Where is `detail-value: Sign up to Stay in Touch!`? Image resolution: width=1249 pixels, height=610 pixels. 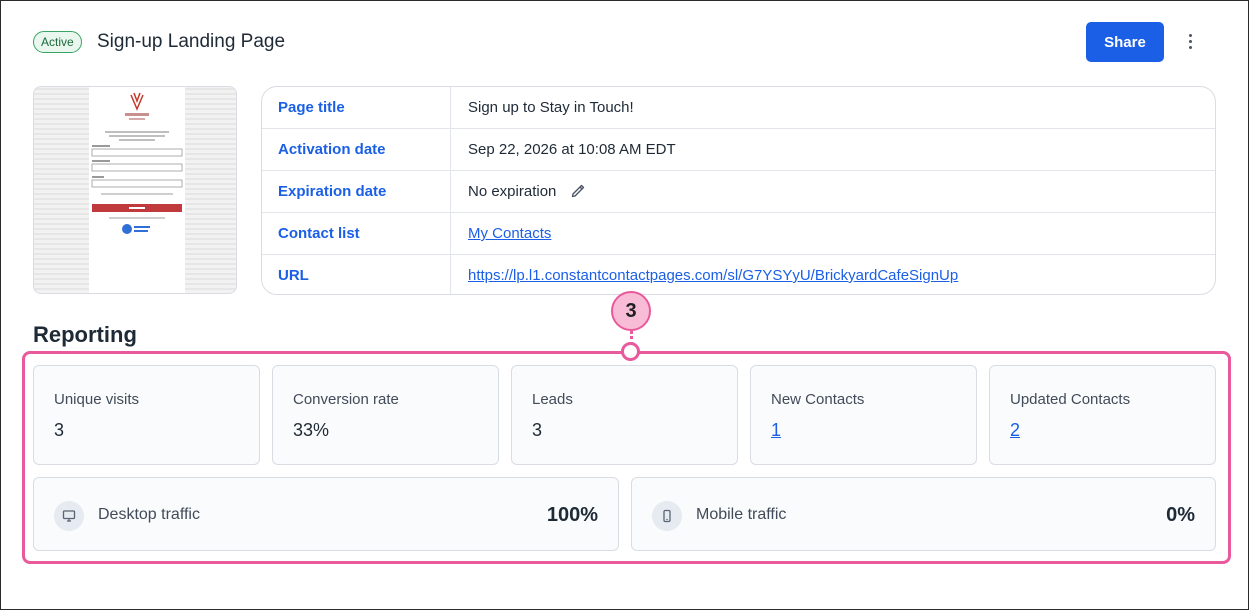 detail-value: Sign up to Stay in Touch! is located at coordinates (551, 107).